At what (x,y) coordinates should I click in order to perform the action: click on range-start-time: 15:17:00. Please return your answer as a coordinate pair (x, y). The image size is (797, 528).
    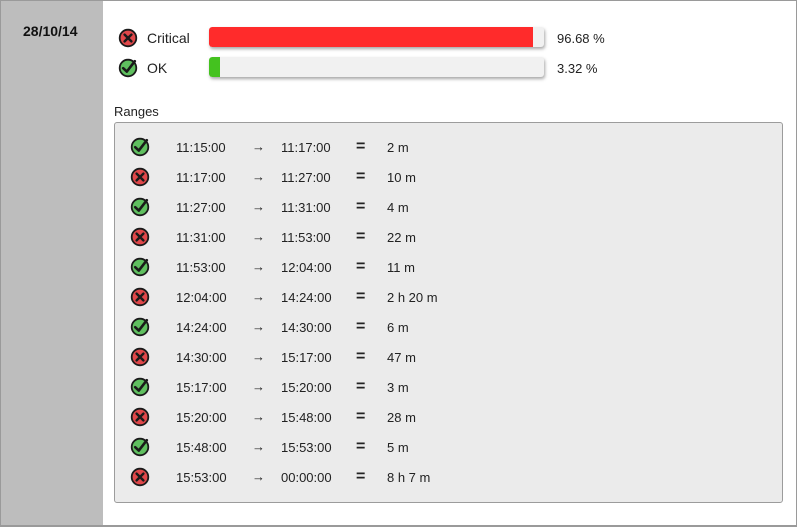
    Looking at the image, I should click on (201, 387).